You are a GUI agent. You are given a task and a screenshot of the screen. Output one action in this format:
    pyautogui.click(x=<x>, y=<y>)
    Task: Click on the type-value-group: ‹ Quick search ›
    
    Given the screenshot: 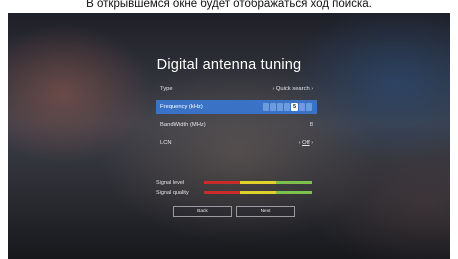 What is the action you would take?
    pyautogui.click(x=293, y=89)
    